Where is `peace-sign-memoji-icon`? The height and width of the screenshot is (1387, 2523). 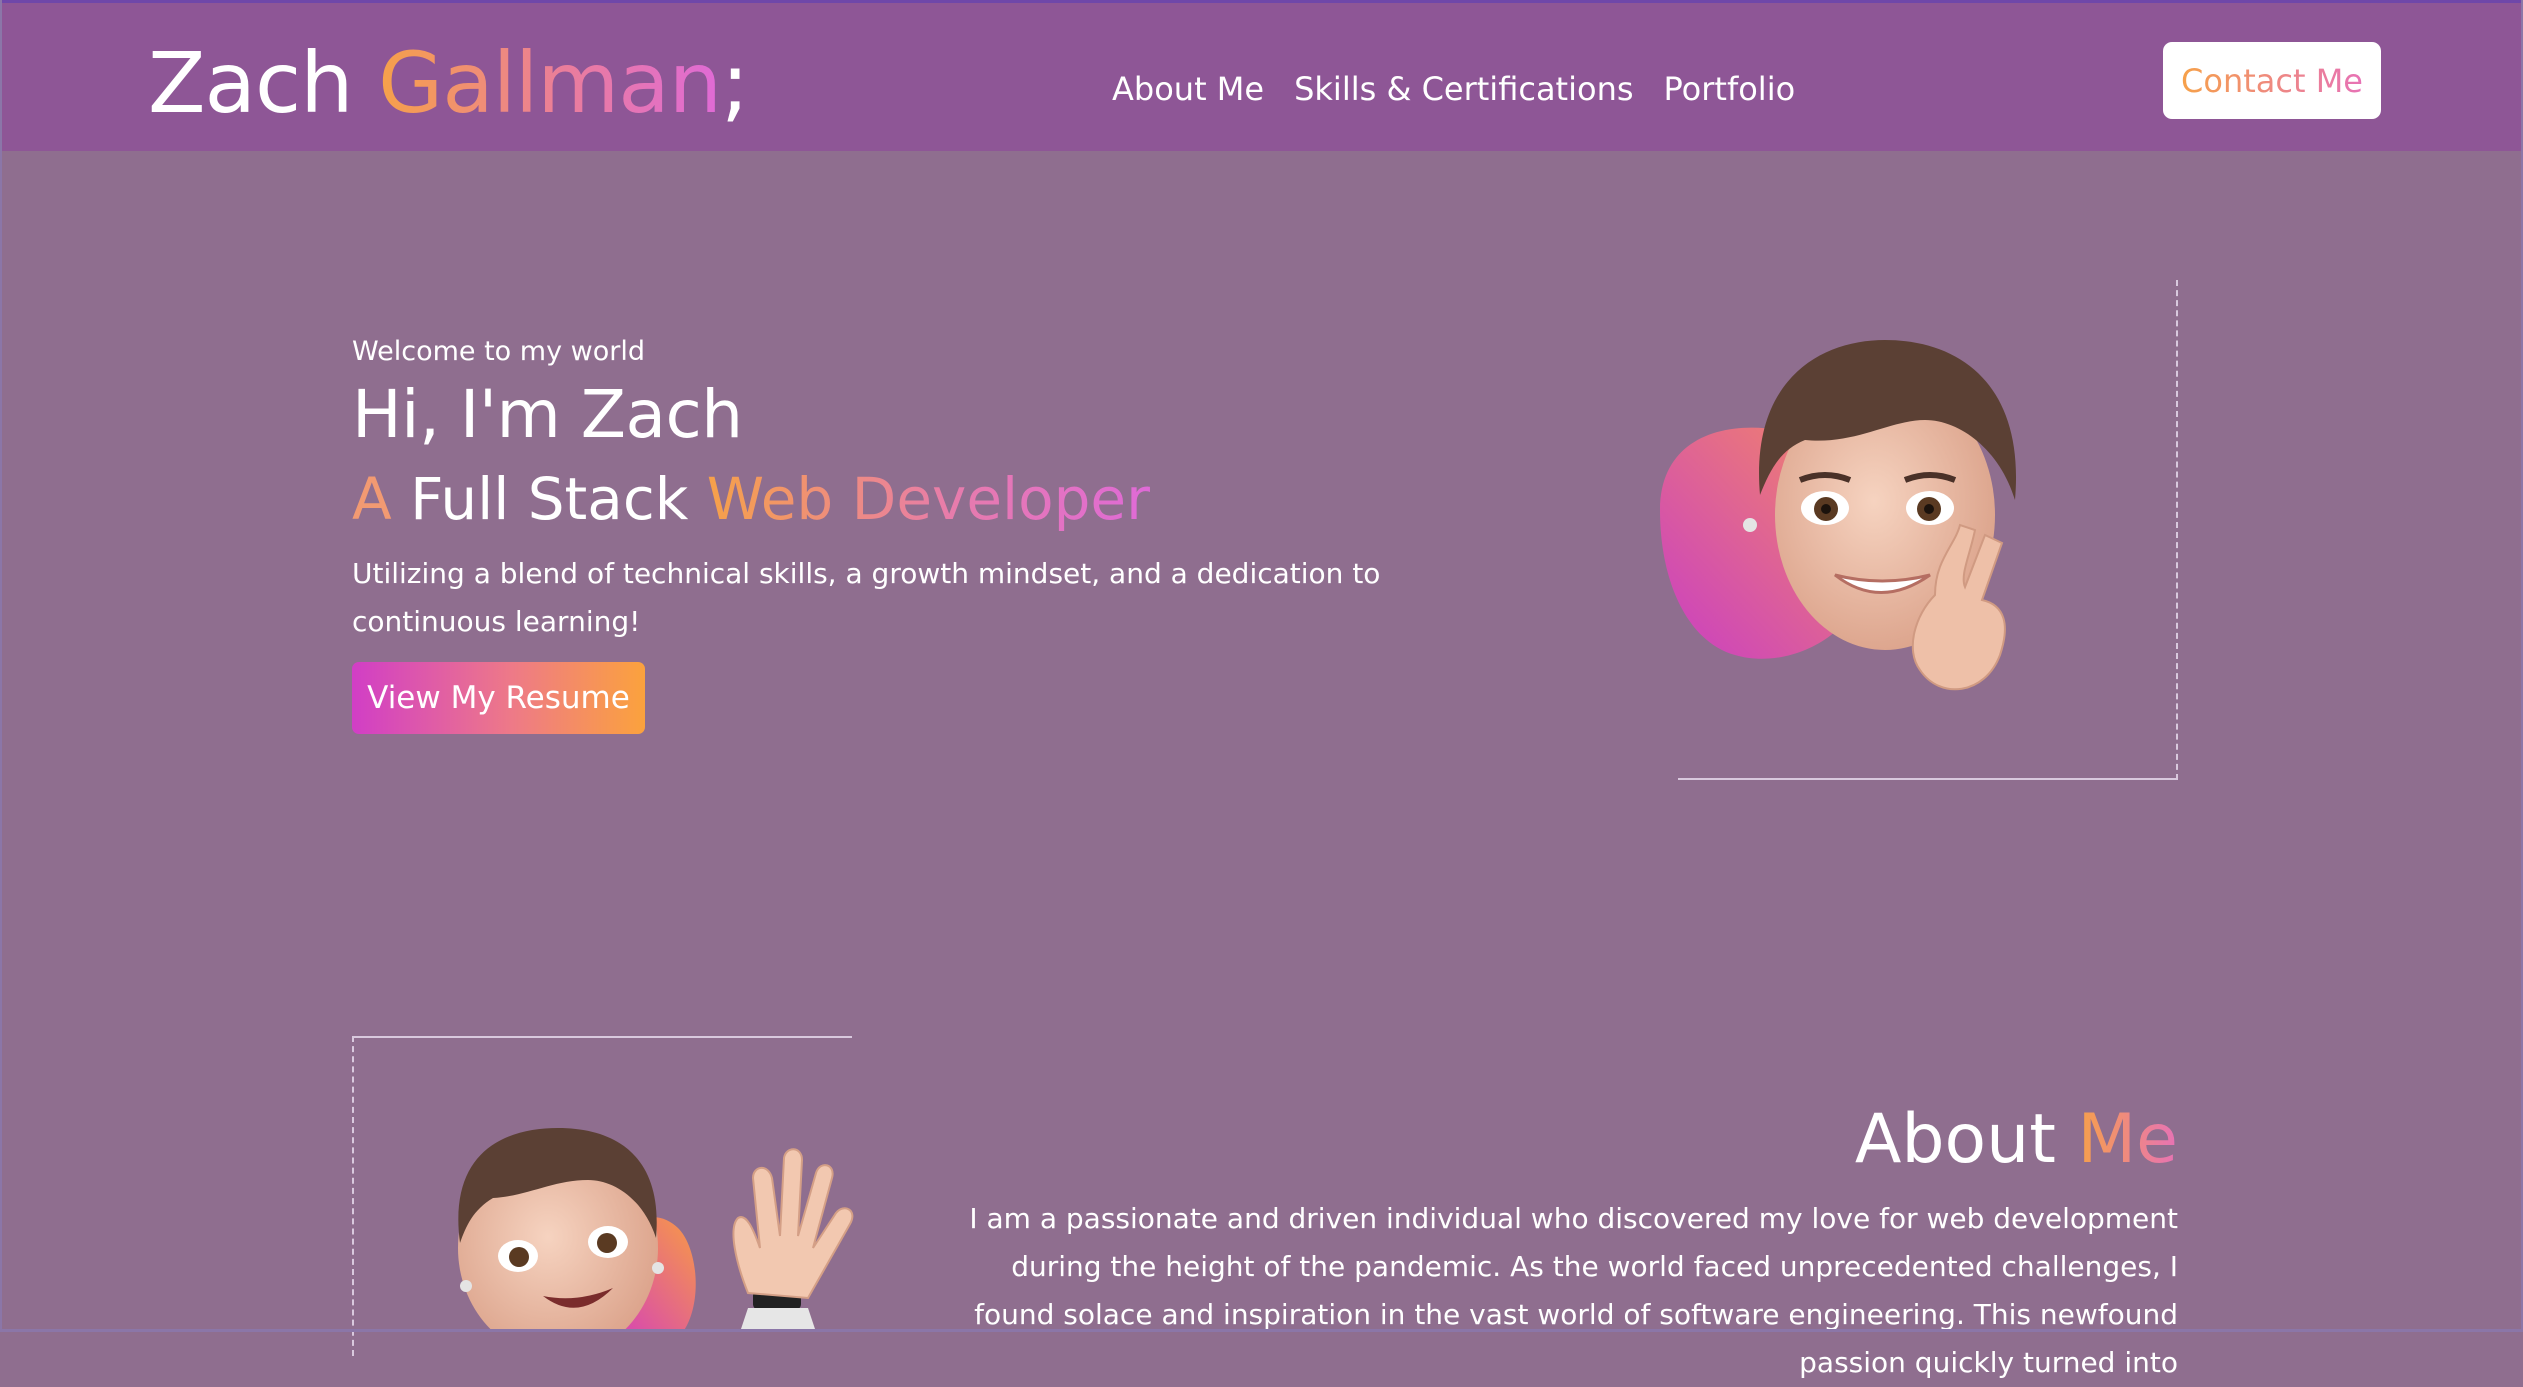
peace-sign-memoji-icon is located at coordinates (1838, 515).